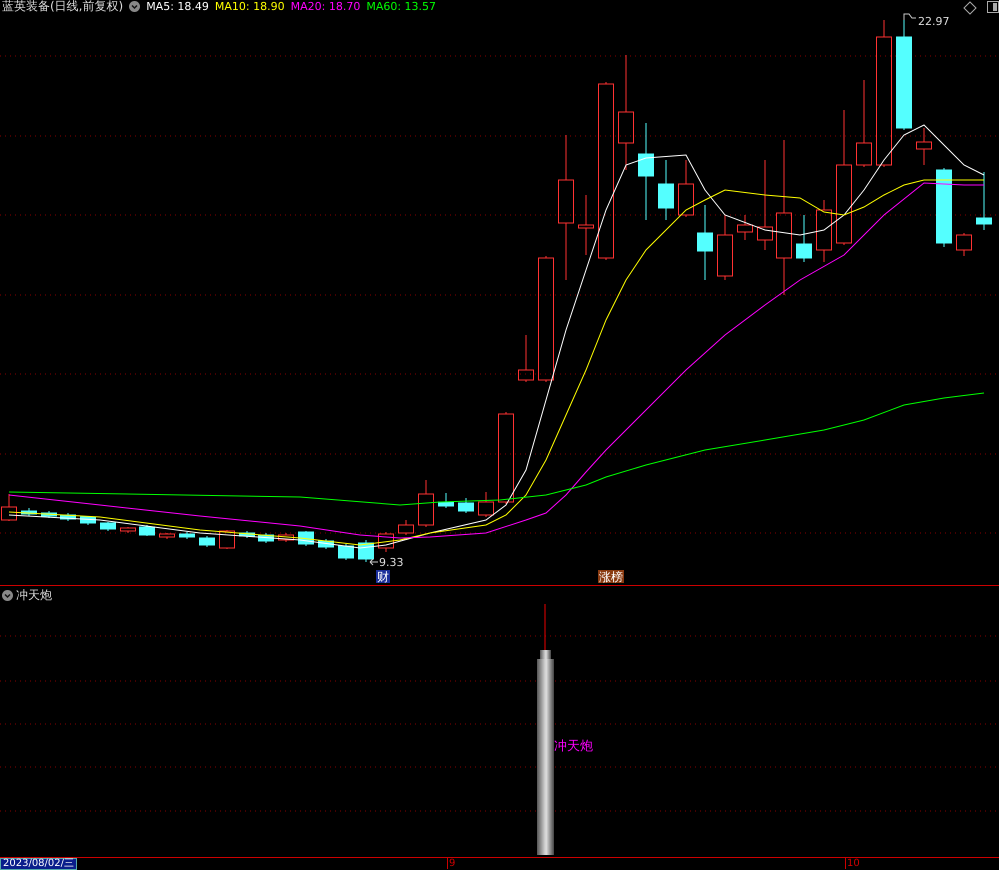 This screenshot has width=999, height=870. Describe the element at coordinates (573, 746) in the screenshot. I see `signal-label: 冲天炮` at that location.